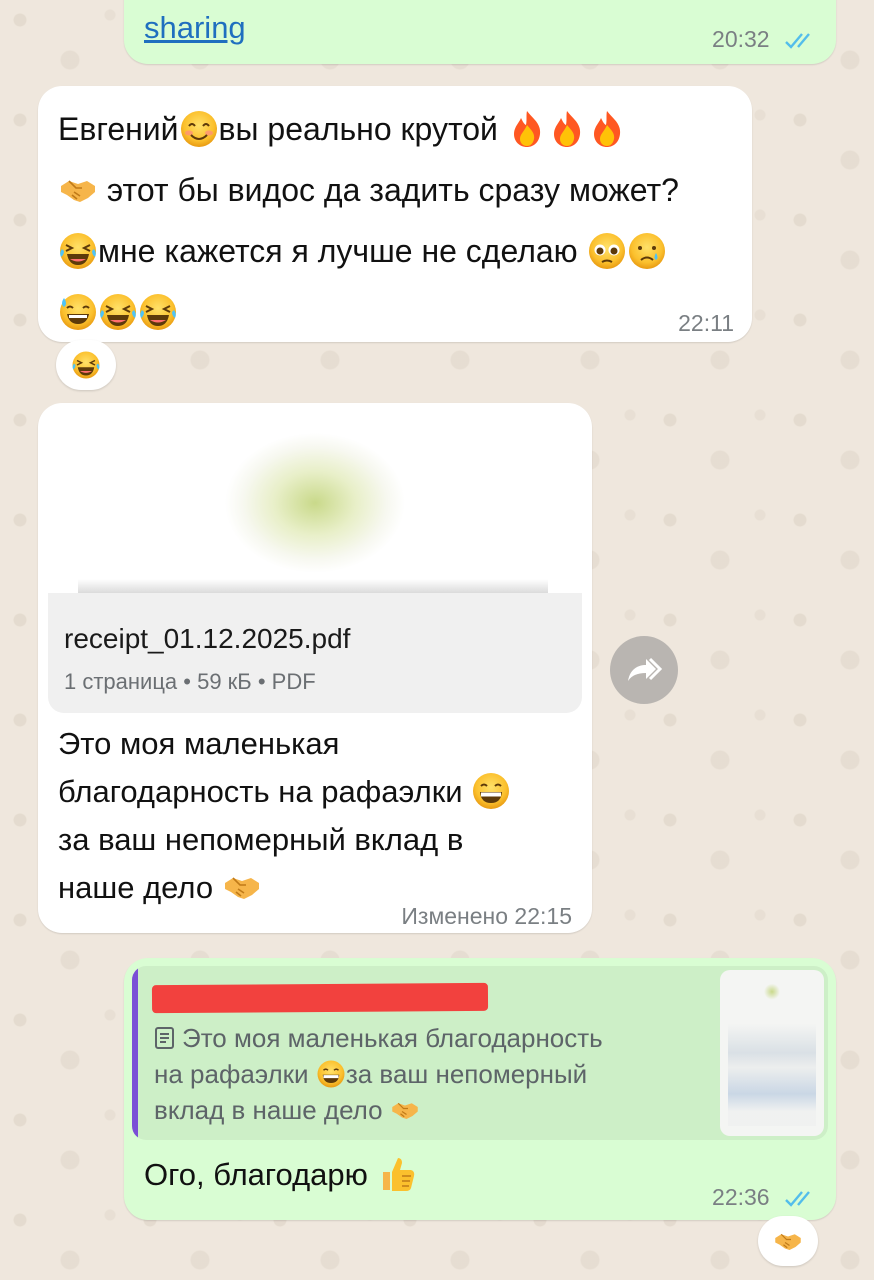 The width and height of the screenshot is (874, 1280). Describe the element at coordinates (199, 129) in the screenshot. I see `smiling-face-emoji` at that location.